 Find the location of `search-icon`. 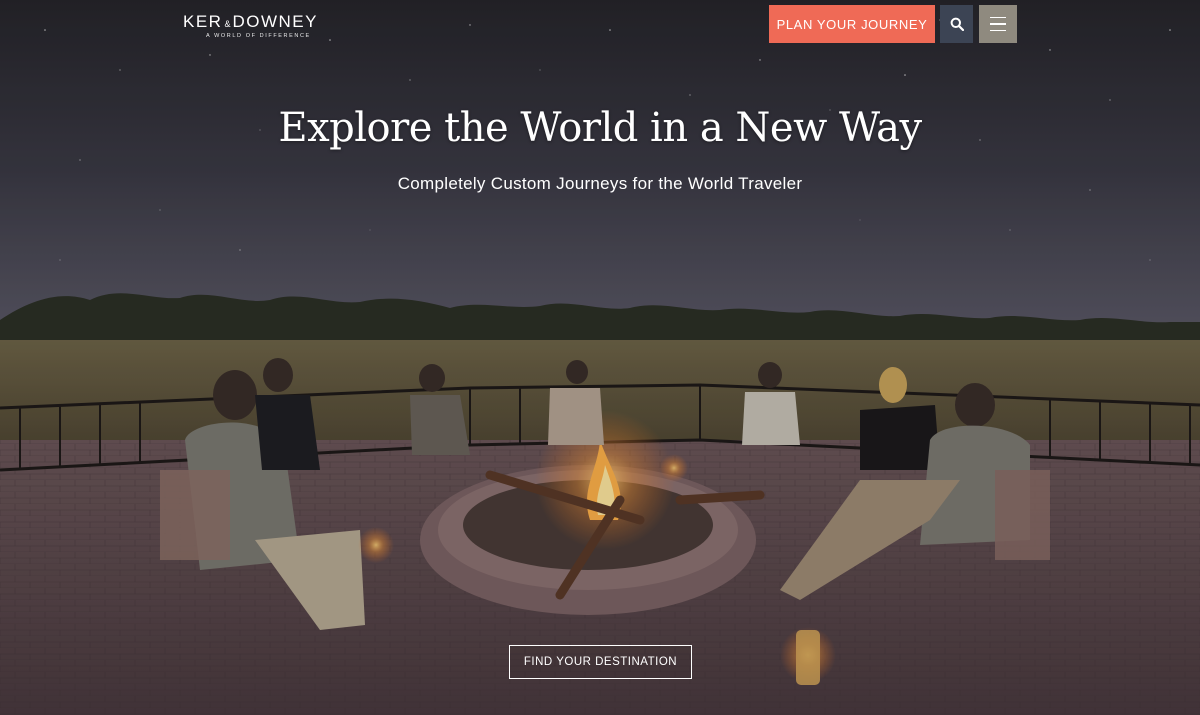

search-icon is located at coordinates (957, 24).